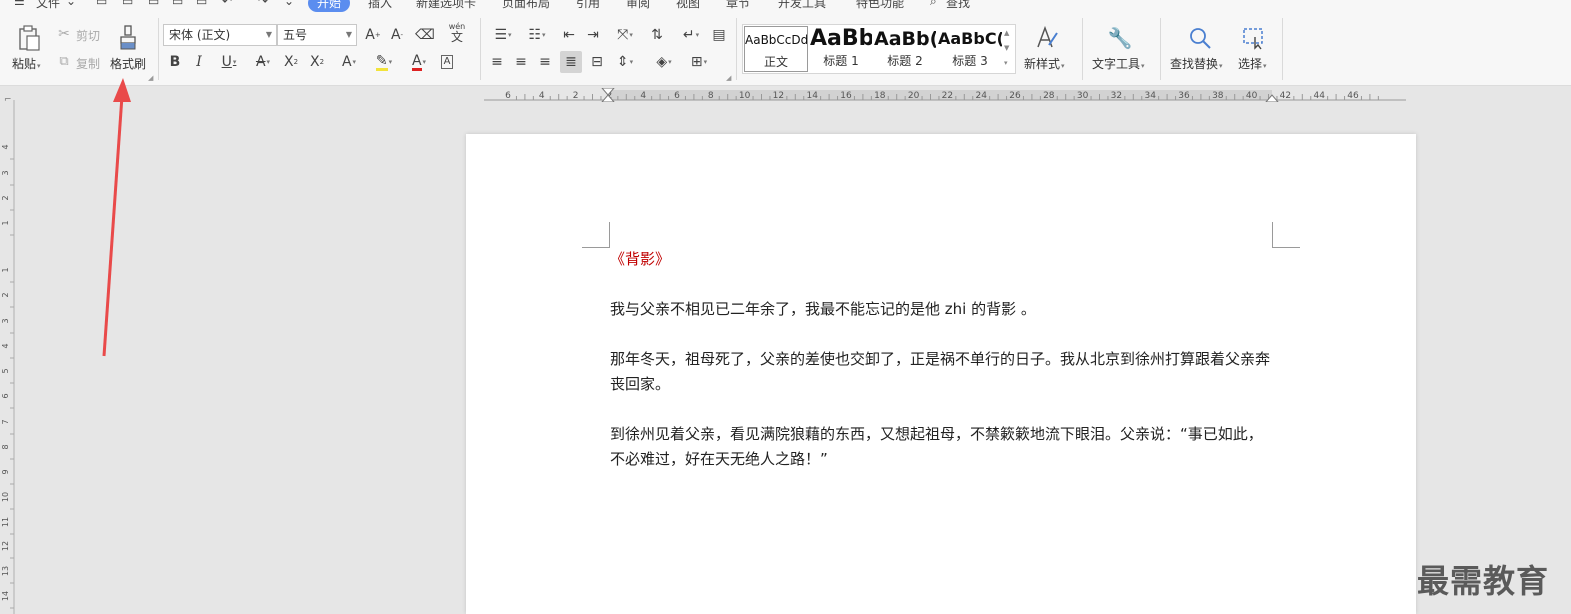 The height and width of the screenshot is (614, 1571). Describe the element at coordinates (397, 35) in the screenshot. I see `shrink-font-icon: A-` at that location.